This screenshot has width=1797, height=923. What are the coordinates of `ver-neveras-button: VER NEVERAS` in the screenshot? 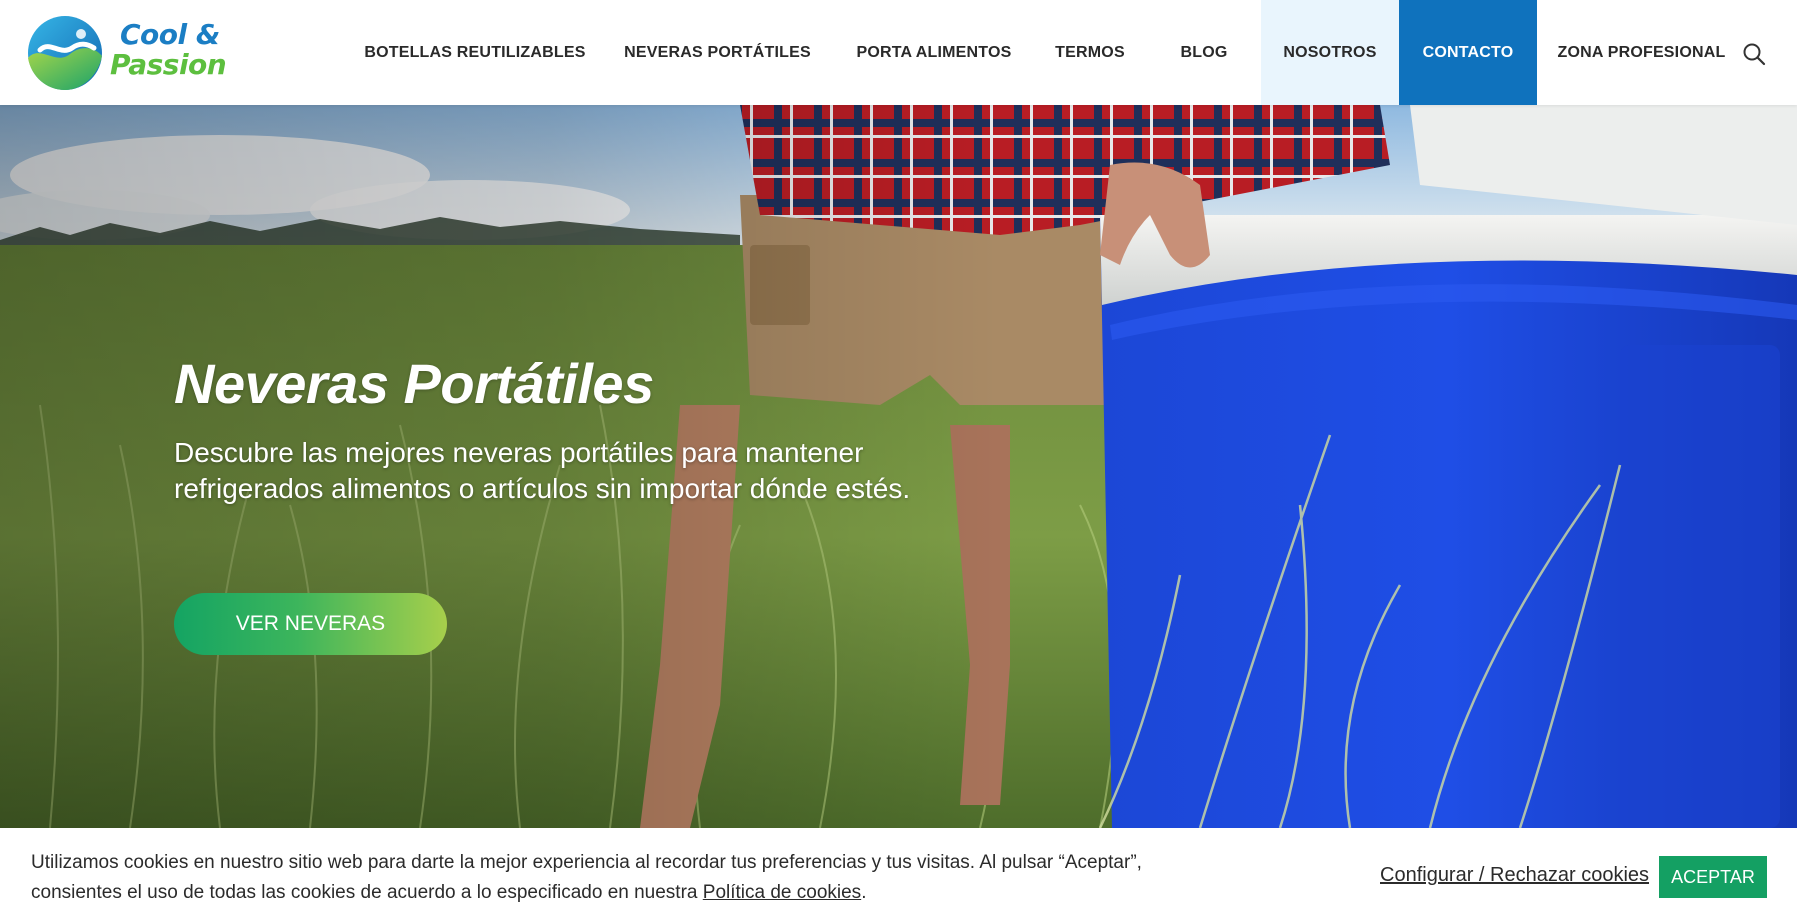 It's located at (310, 624).